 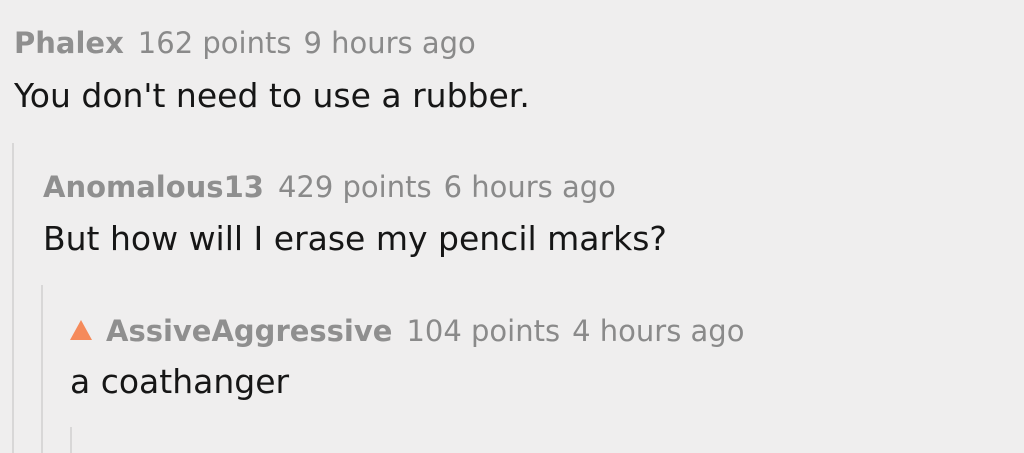 I want to click on comment-meta: AssiveAggressive 104 points 4 hours ago, so click(x=407, y=331).